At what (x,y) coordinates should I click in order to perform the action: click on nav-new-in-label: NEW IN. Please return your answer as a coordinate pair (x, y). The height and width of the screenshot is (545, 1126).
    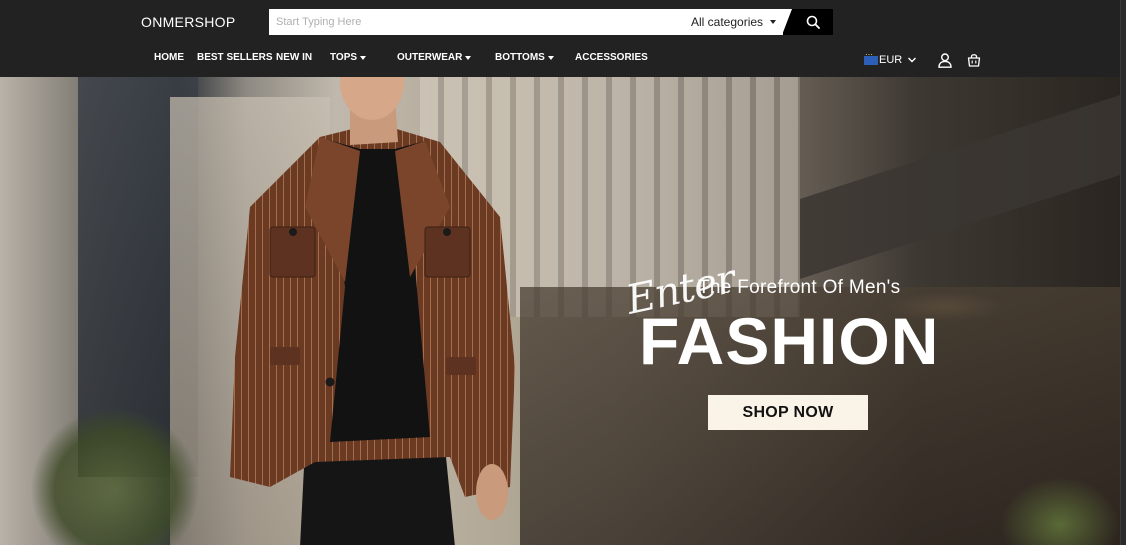
    Looking at the image, I should click on (294, 57).